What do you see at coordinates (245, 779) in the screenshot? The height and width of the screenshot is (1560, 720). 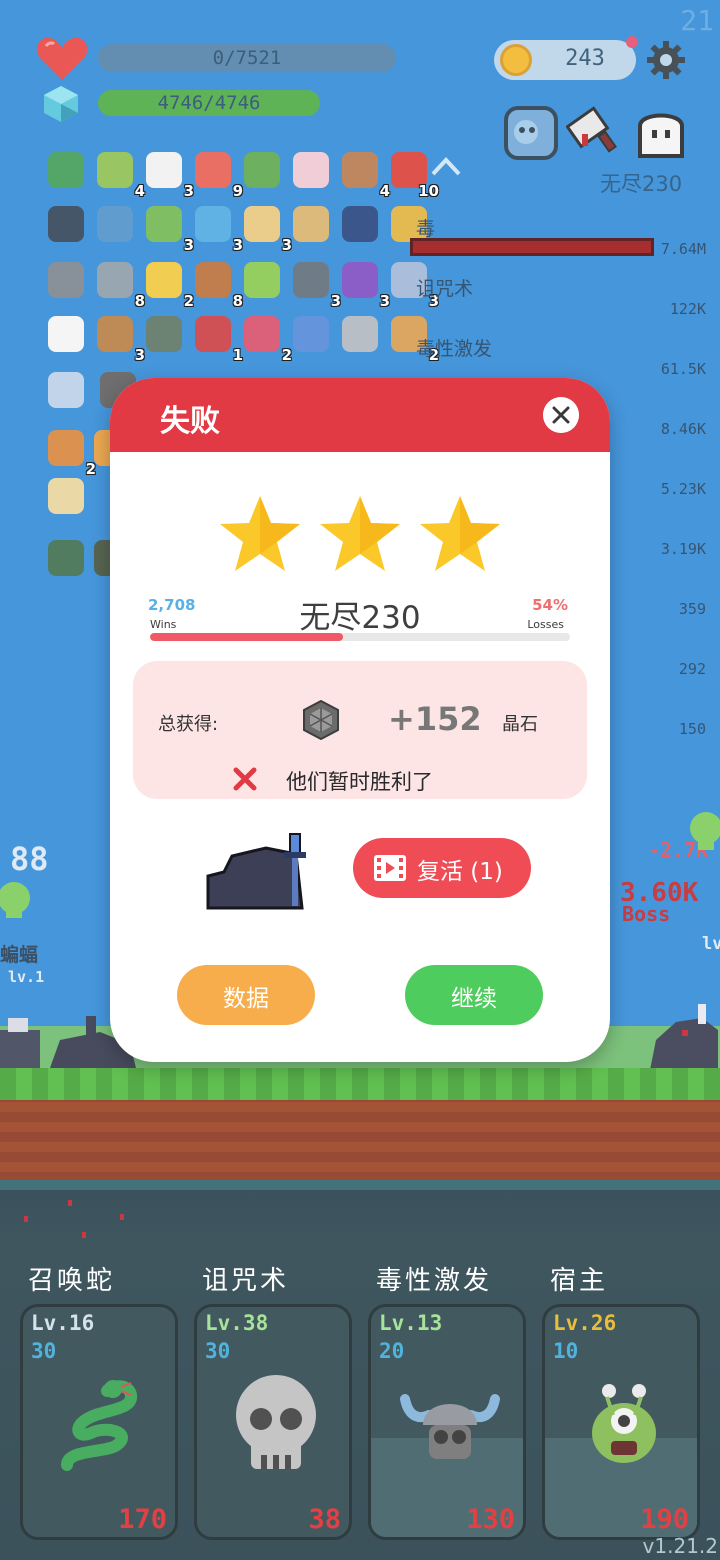 I see `defeat-x-icon` at bounding box center [245, 779].